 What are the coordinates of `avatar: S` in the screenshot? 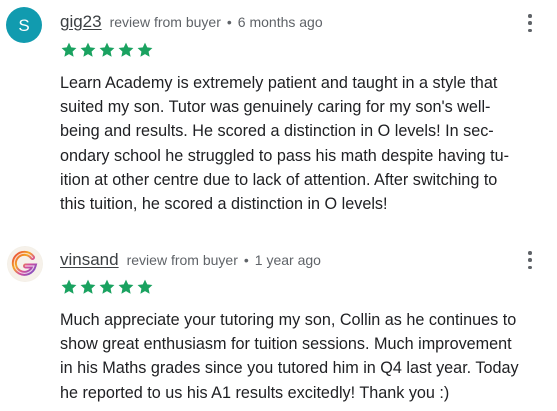 It's located at (24, 25).